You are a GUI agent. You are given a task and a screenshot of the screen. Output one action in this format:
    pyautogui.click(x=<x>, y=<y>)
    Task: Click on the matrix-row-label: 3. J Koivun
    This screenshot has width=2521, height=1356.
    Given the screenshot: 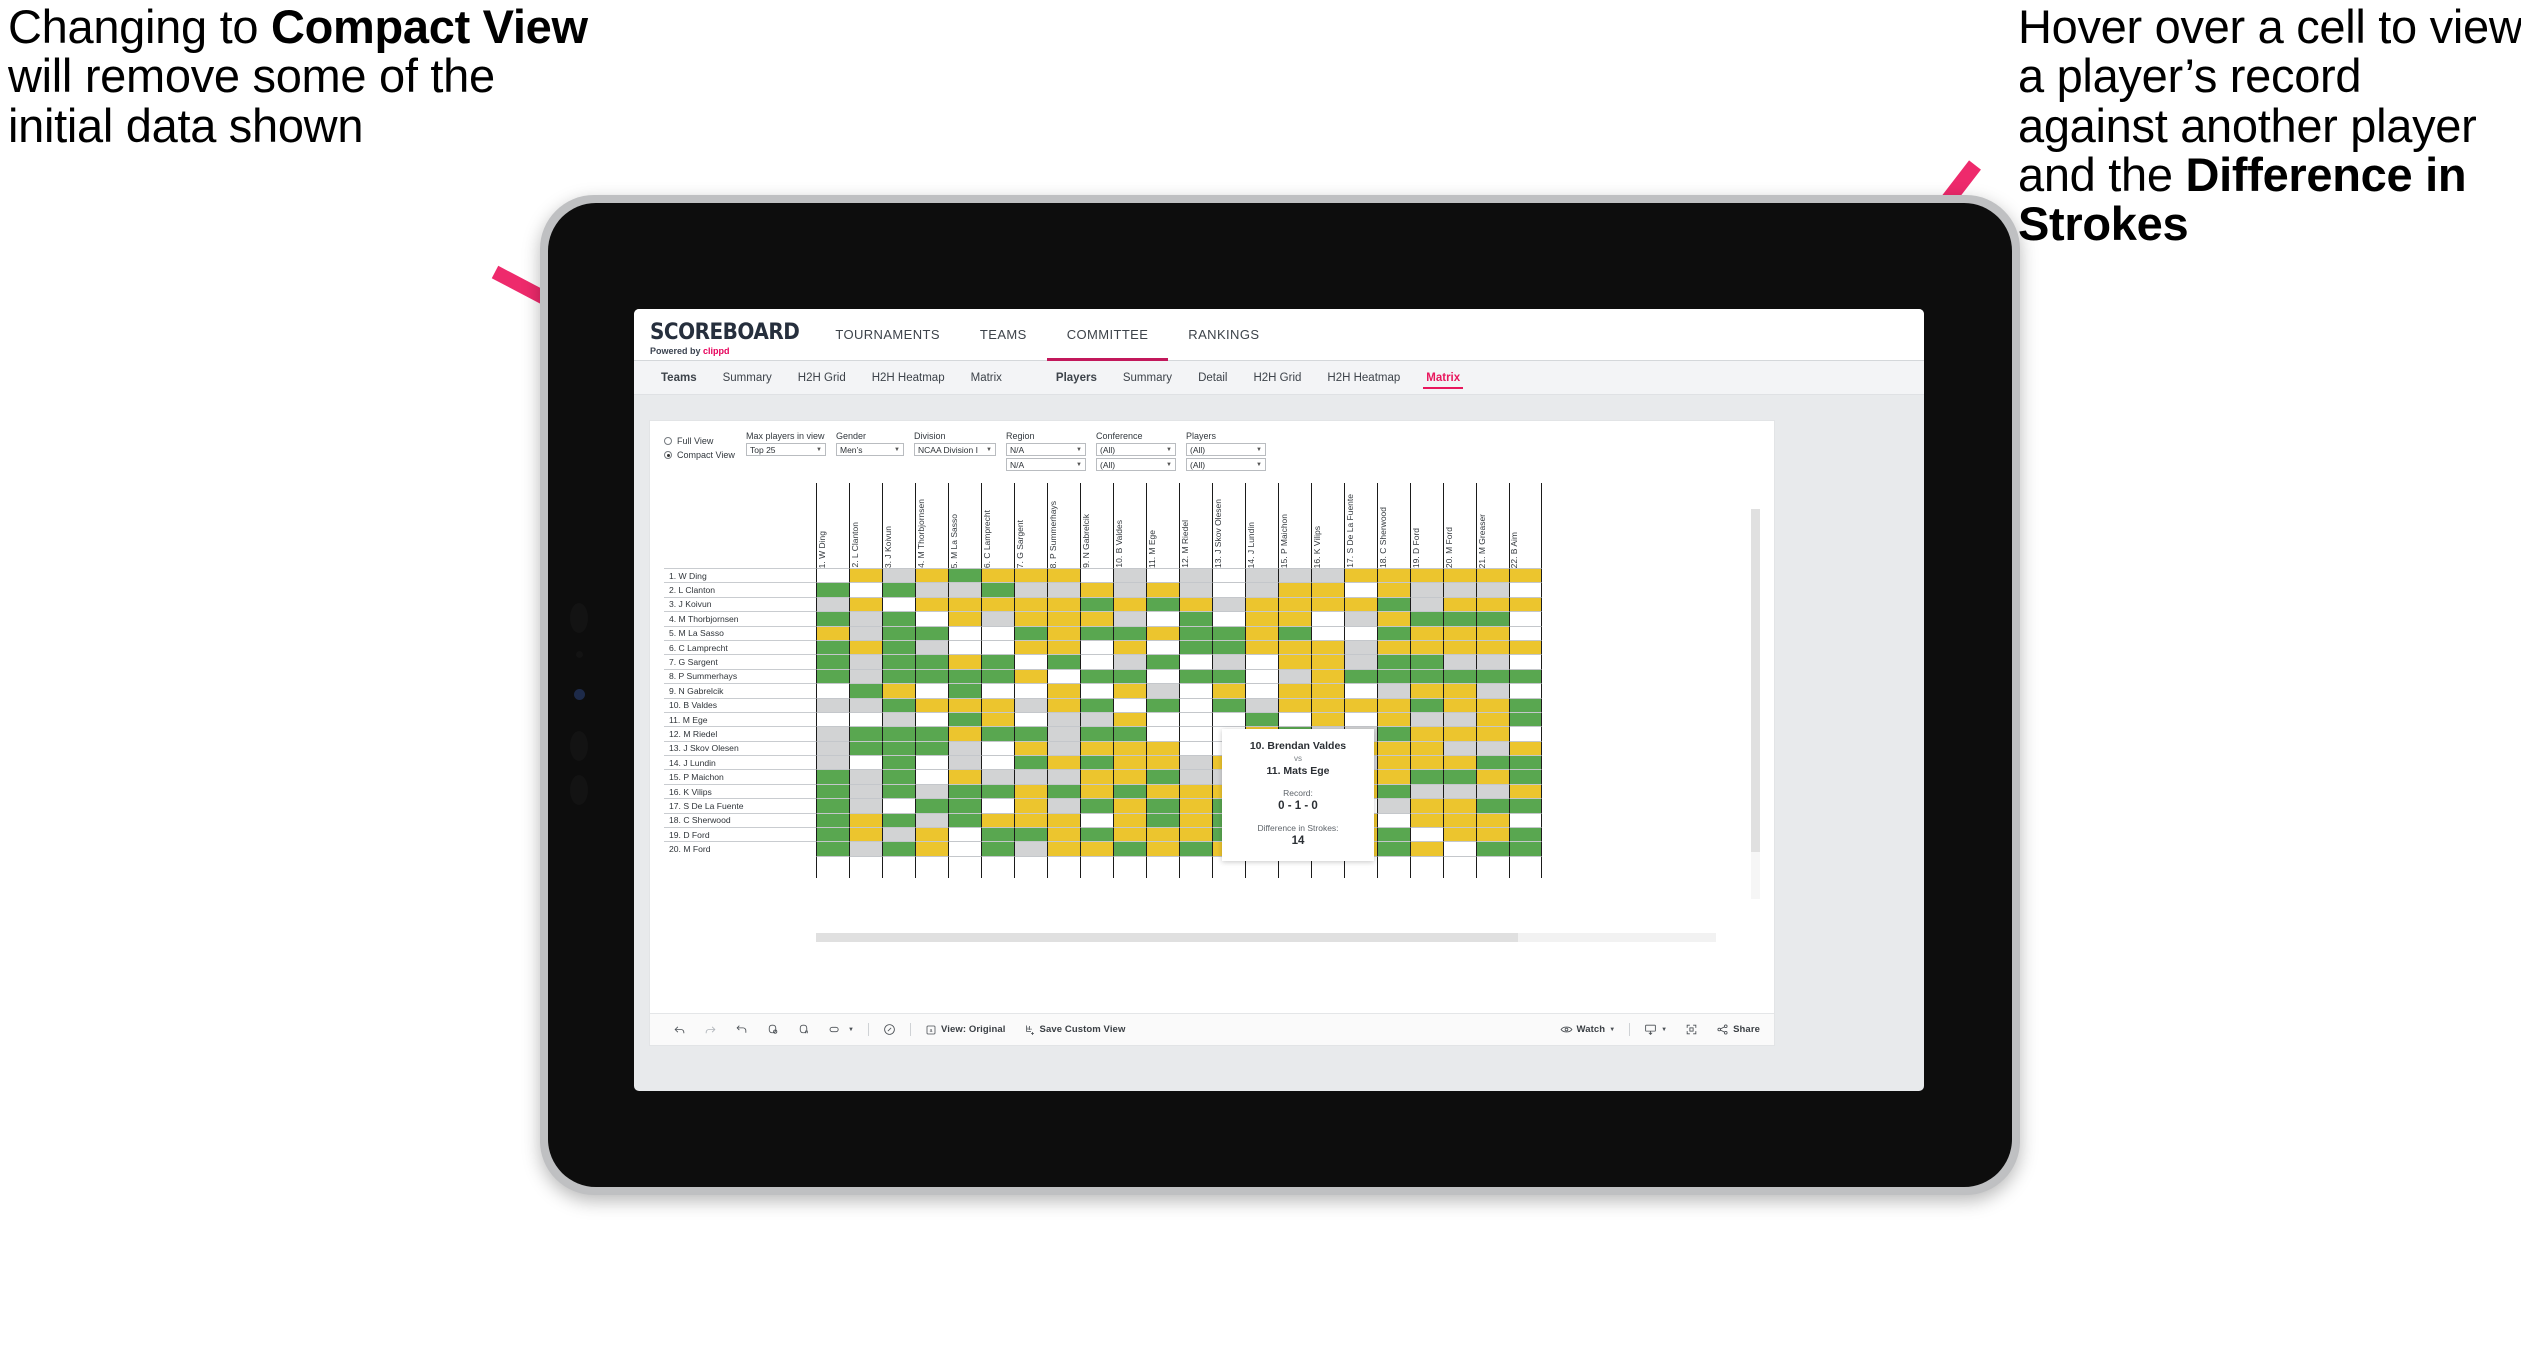 What is the action you would take?
    pyautogui.click(x=740, y=604)
    